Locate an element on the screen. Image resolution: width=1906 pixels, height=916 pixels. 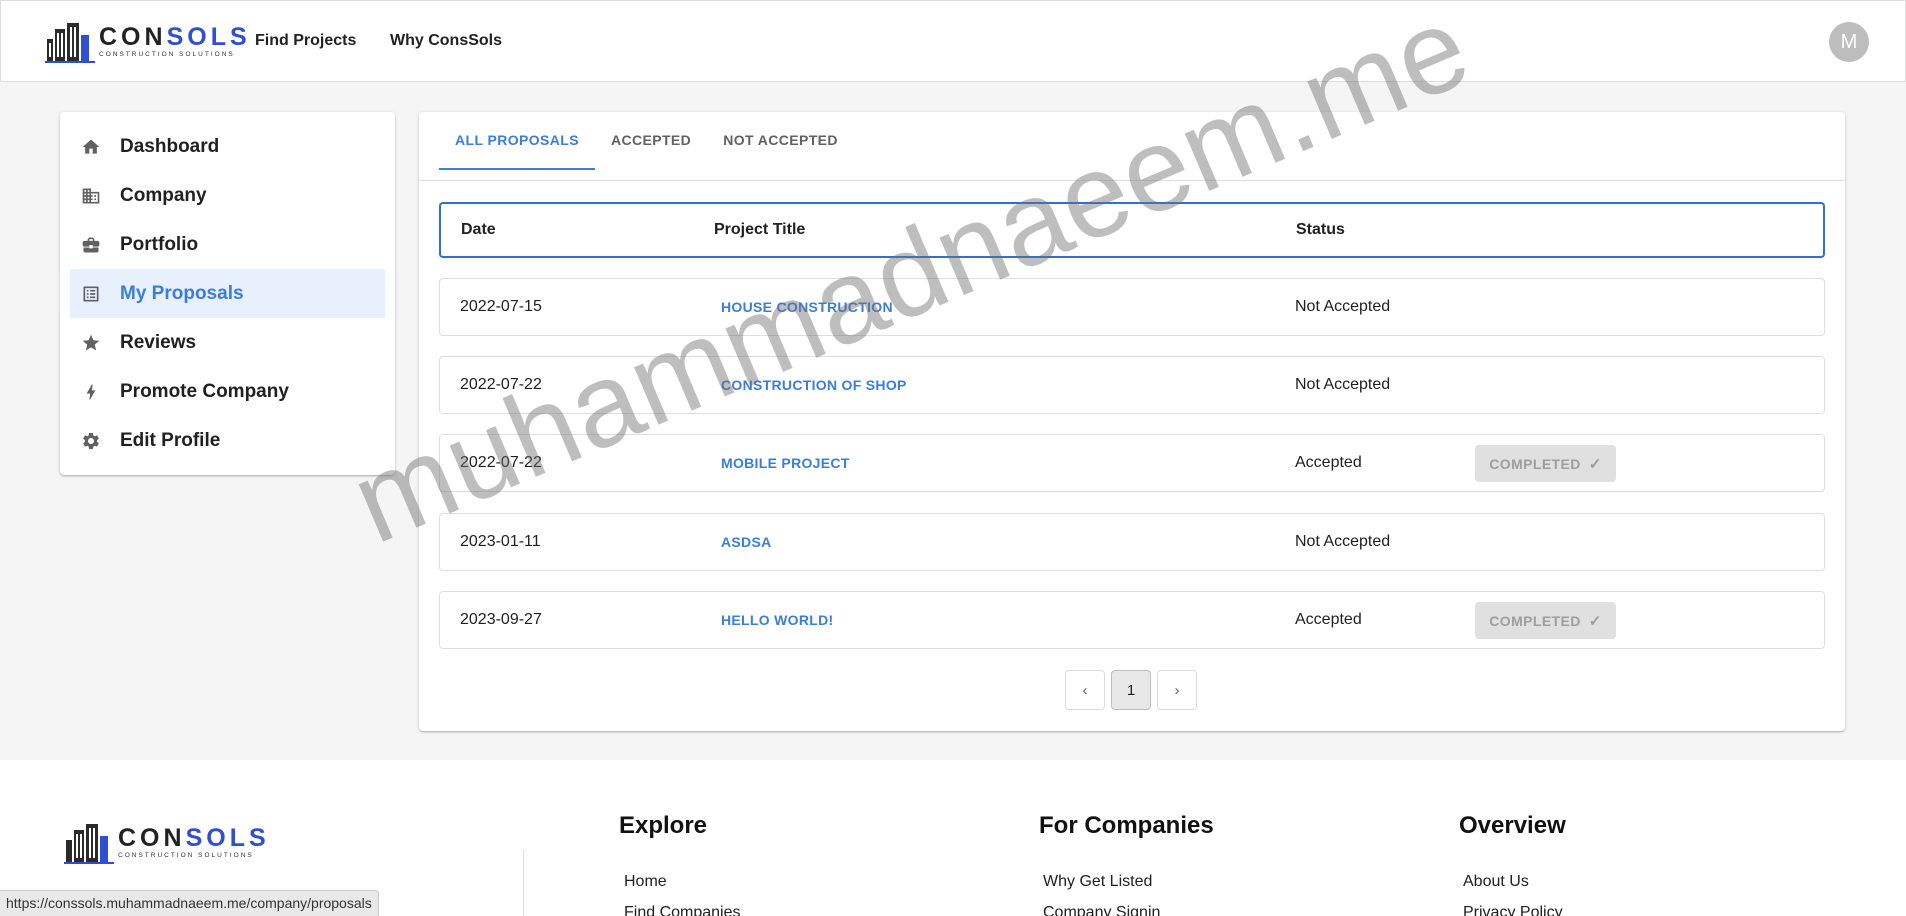
prev-page-button: ‹ is located at coordinates (1085, 690).